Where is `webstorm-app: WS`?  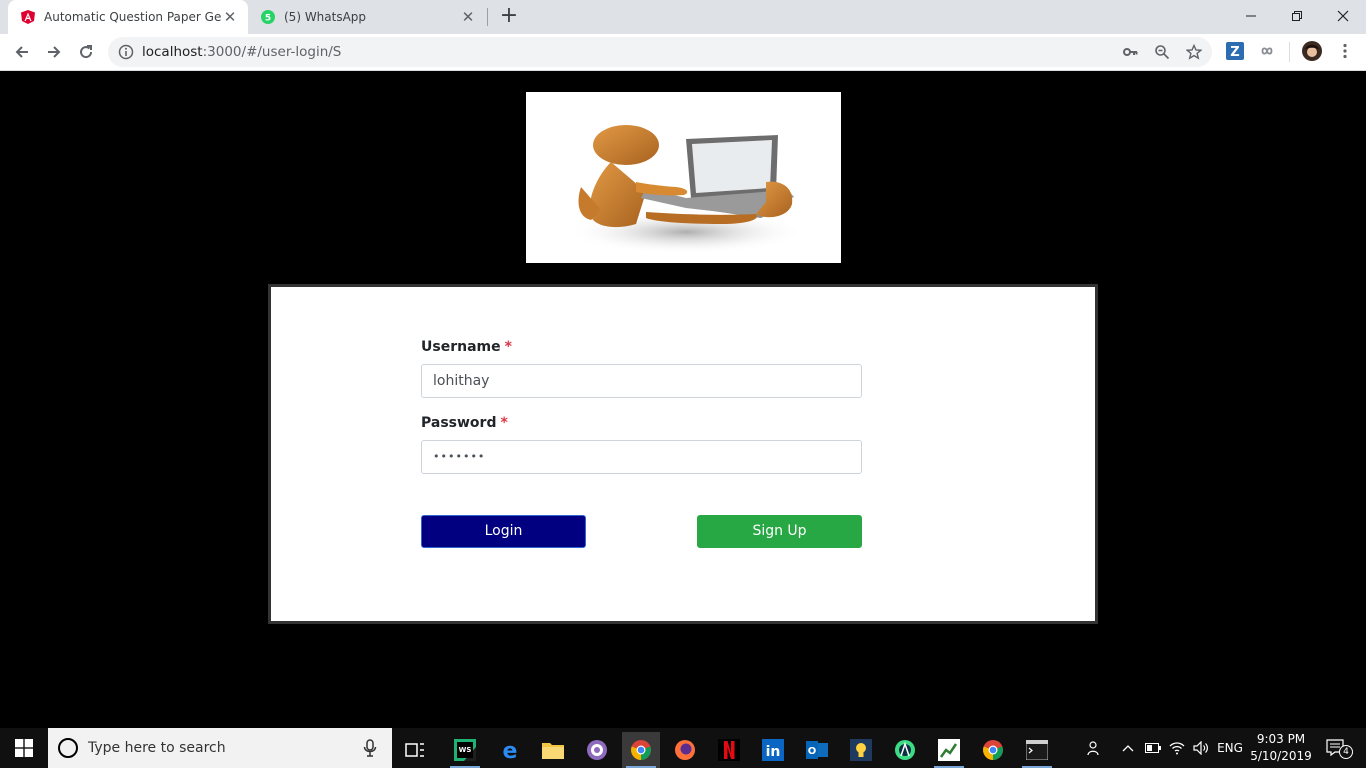 webstorm-app: WS is located at coordinates (465, 750).